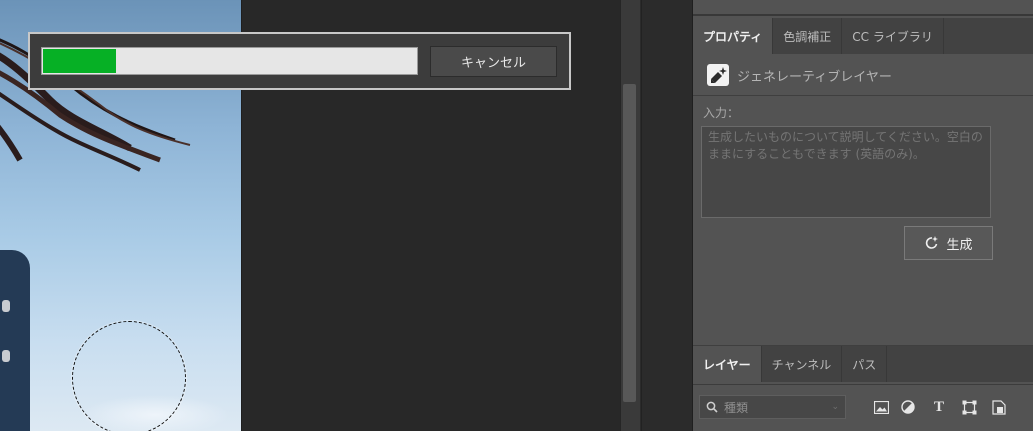 The width and height of the screenshot is (1033, 431). Describe the element at coordinates (802, 364) in the screenshot. I see `tab-channels: チャンネル` at that location.